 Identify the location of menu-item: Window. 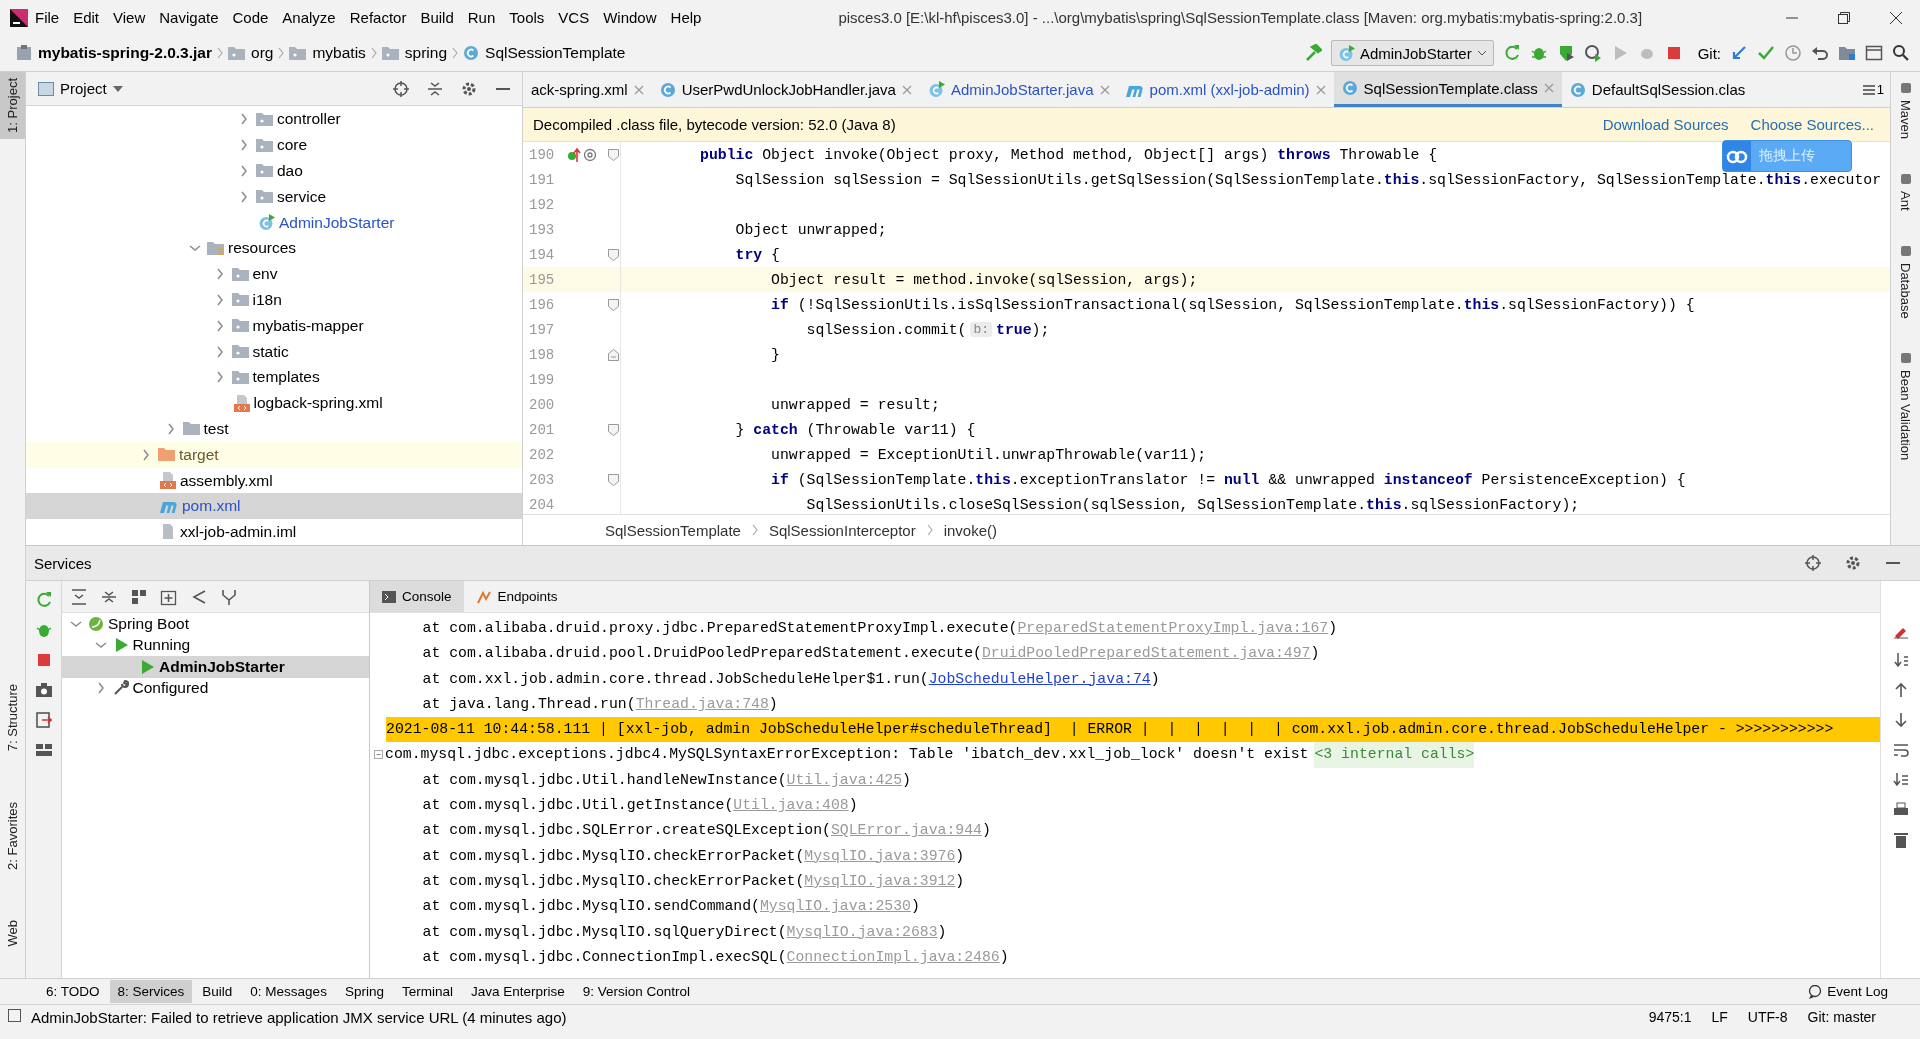
(630, 17).